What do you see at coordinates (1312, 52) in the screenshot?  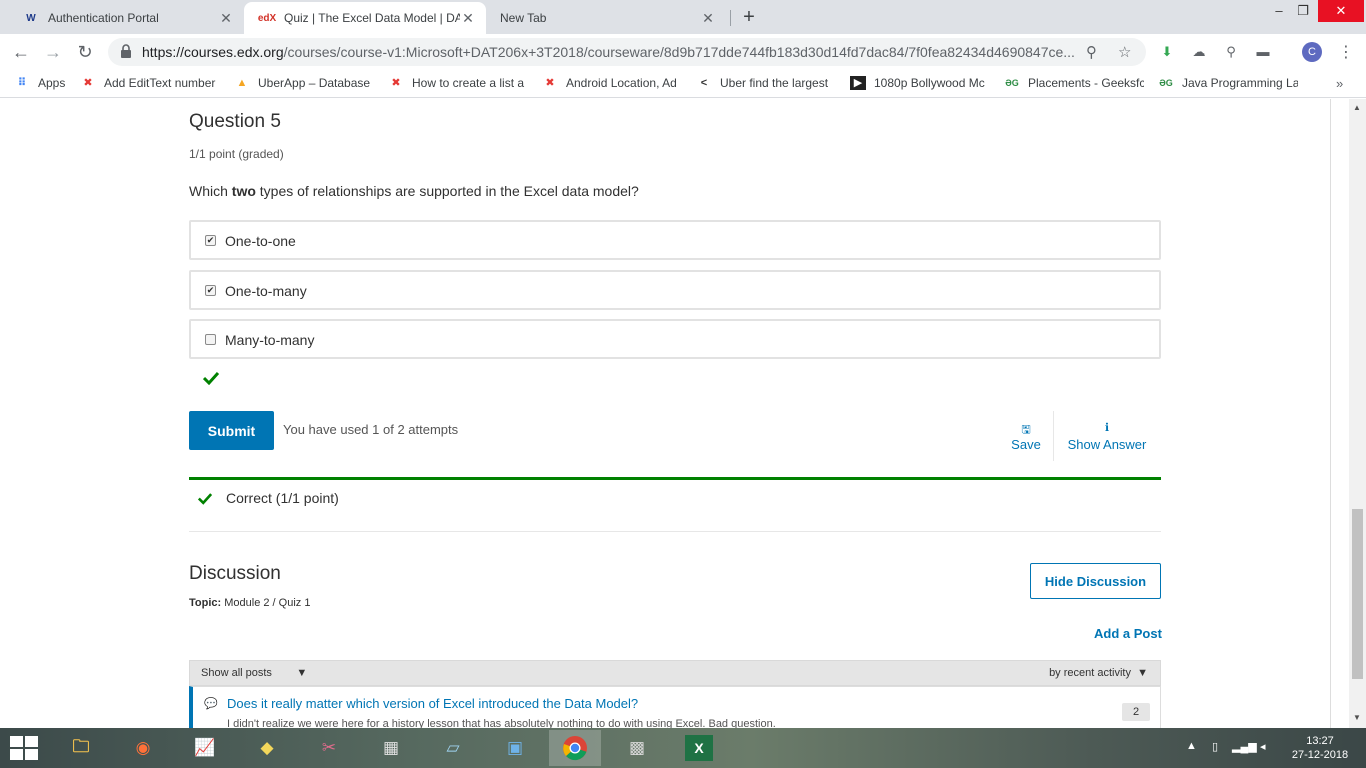 I see `profile-avatar: C` at bounding box center [1312, 52].